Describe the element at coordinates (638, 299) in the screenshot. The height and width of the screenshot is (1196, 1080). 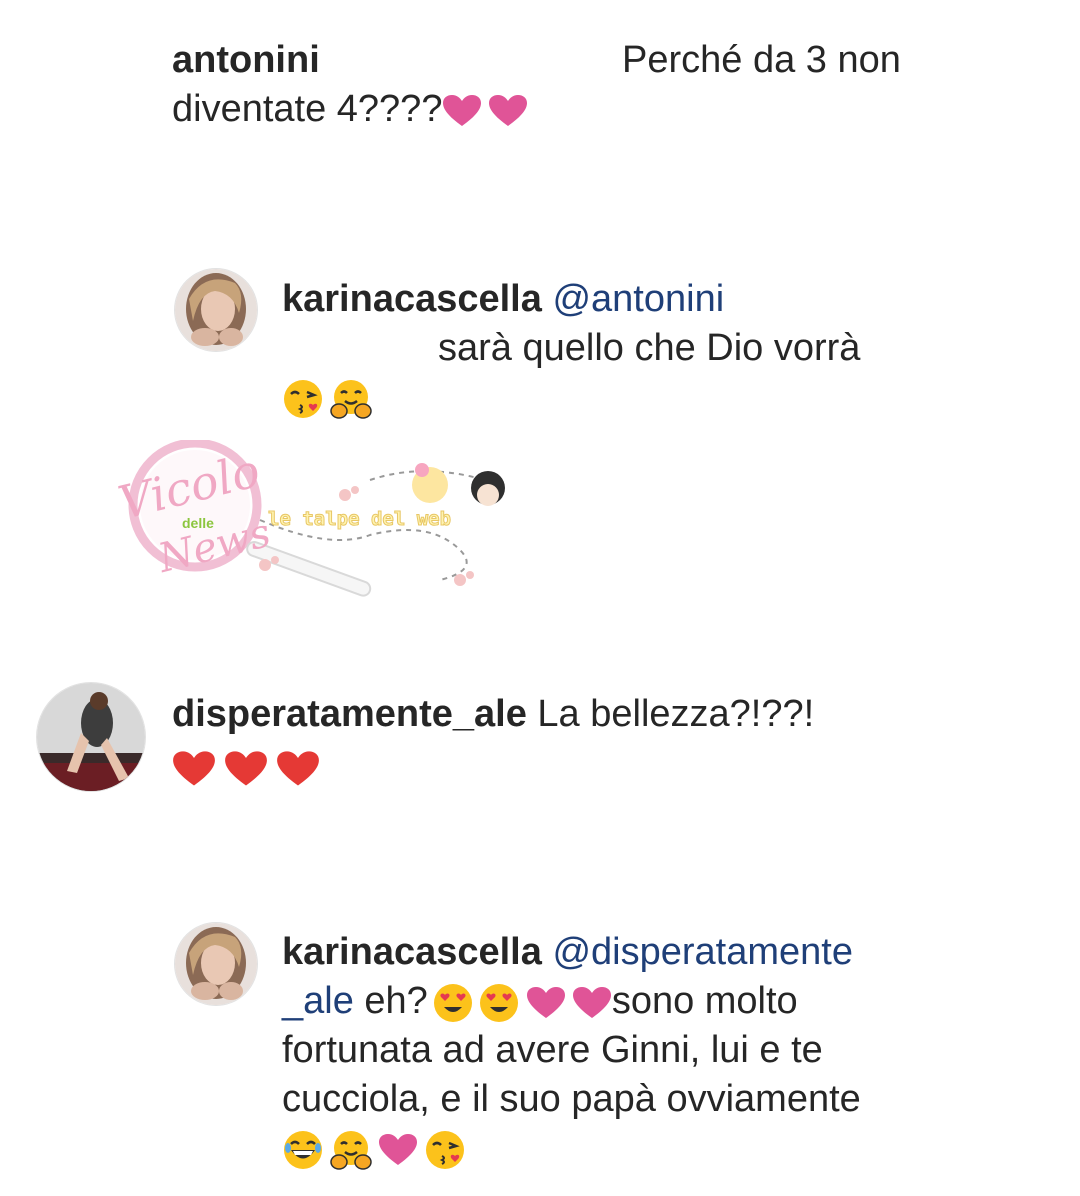
I see `mention-link: @antonini` at that location.